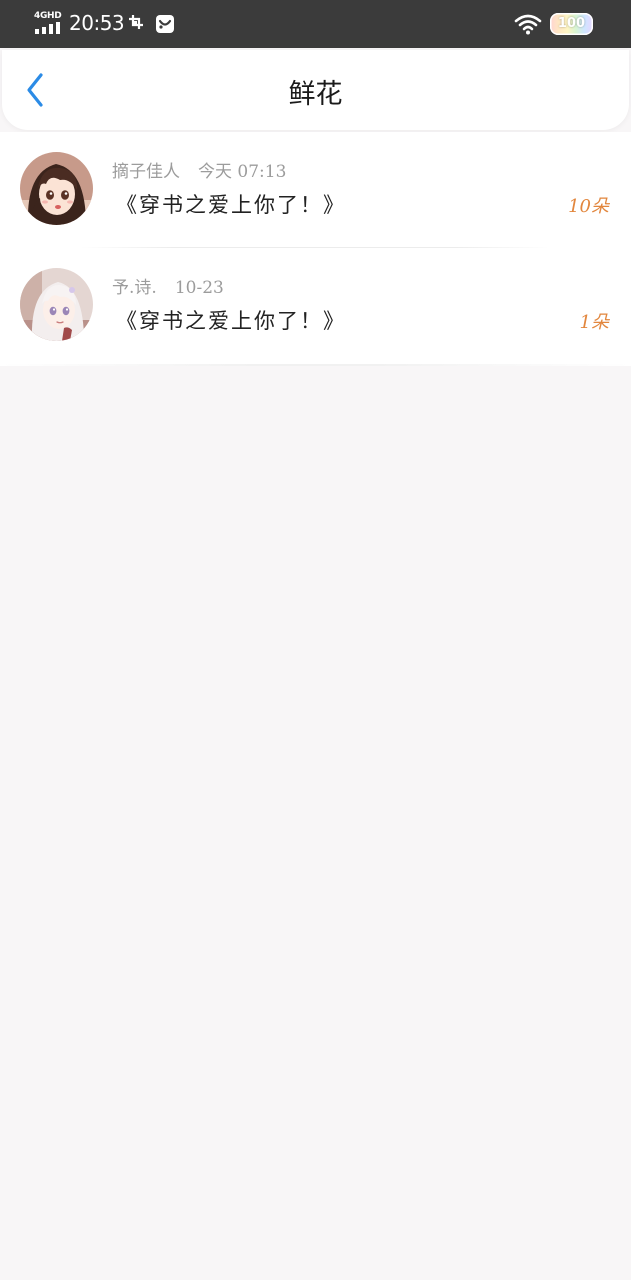 The width and height of the screenshot is (631, 1280). I want to click on battery-level: 100, so click(571, 23).